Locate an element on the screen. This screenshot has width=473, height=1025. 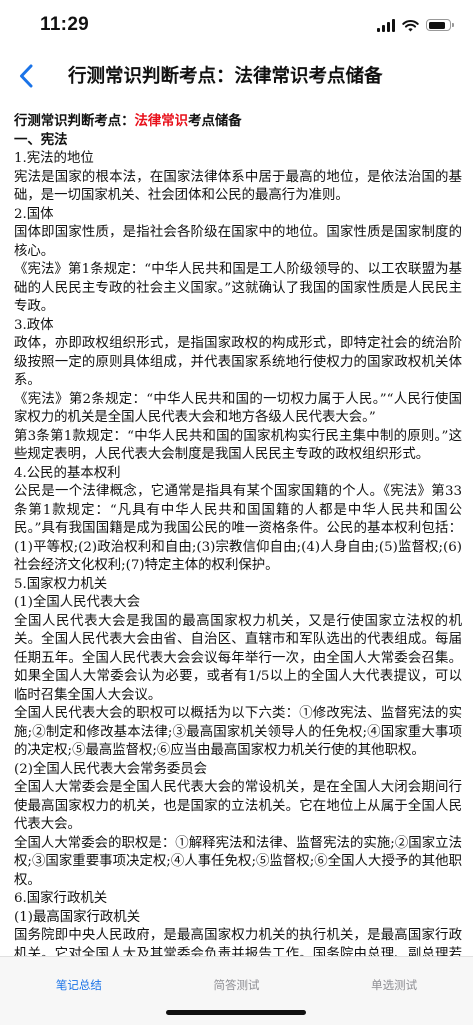
nav-bar: 行测常识判断考点：法律常识考点储备 is located at coordinates (236, 75).